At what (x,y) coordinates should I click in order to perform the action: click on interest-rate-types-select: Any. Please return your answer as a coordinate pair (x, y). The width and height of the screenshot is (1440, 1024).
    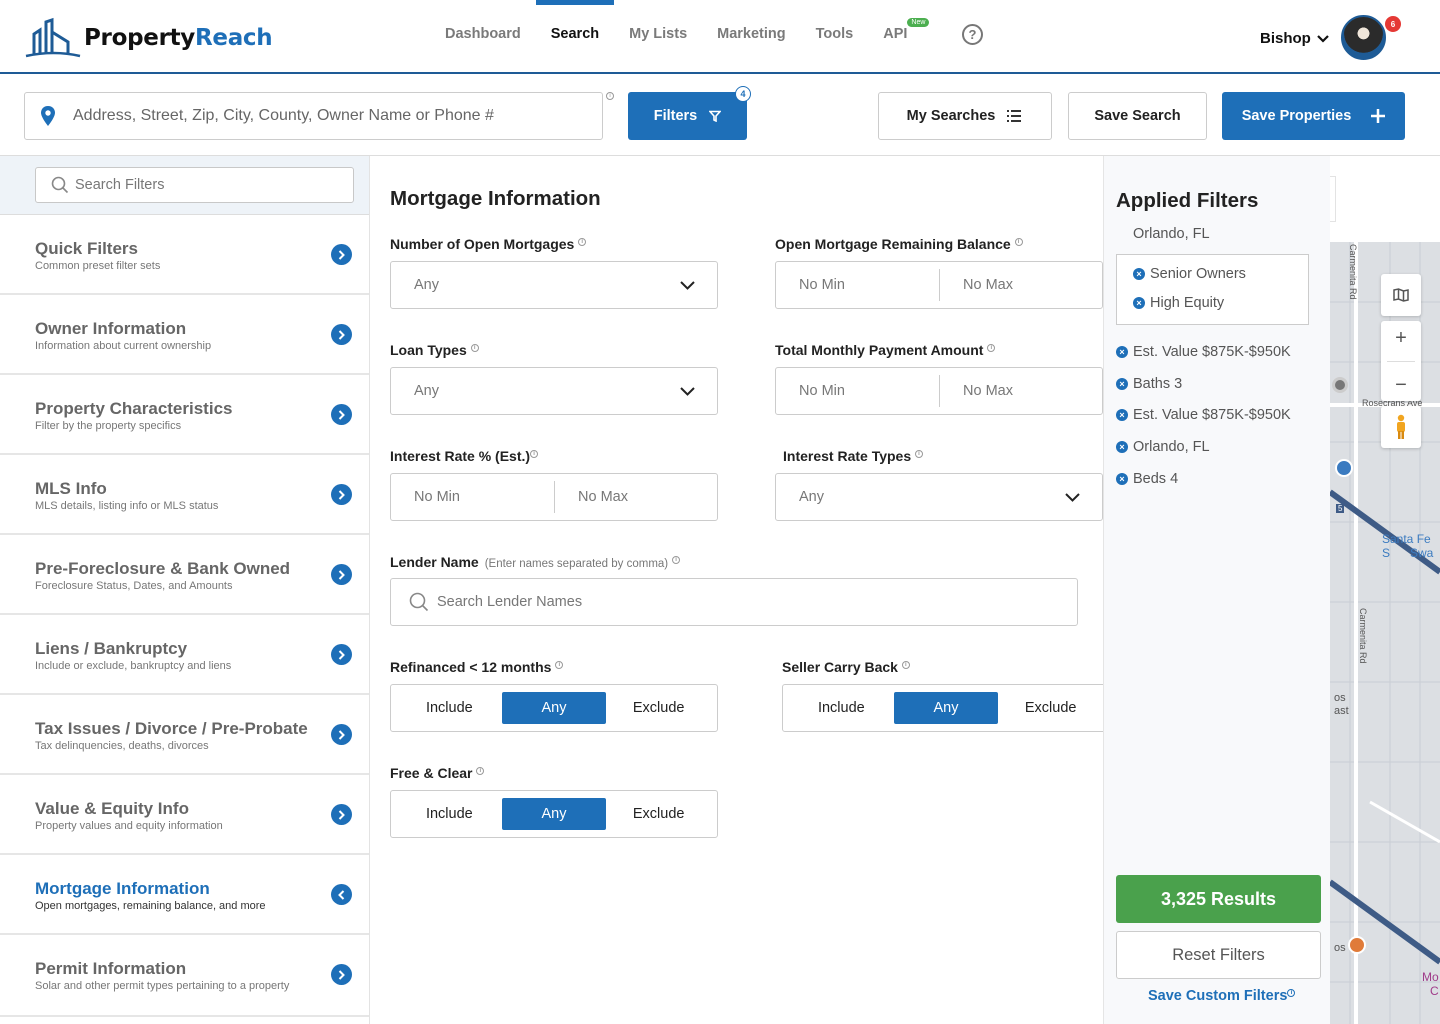
    Looking at the image, I should click on (939, 497).